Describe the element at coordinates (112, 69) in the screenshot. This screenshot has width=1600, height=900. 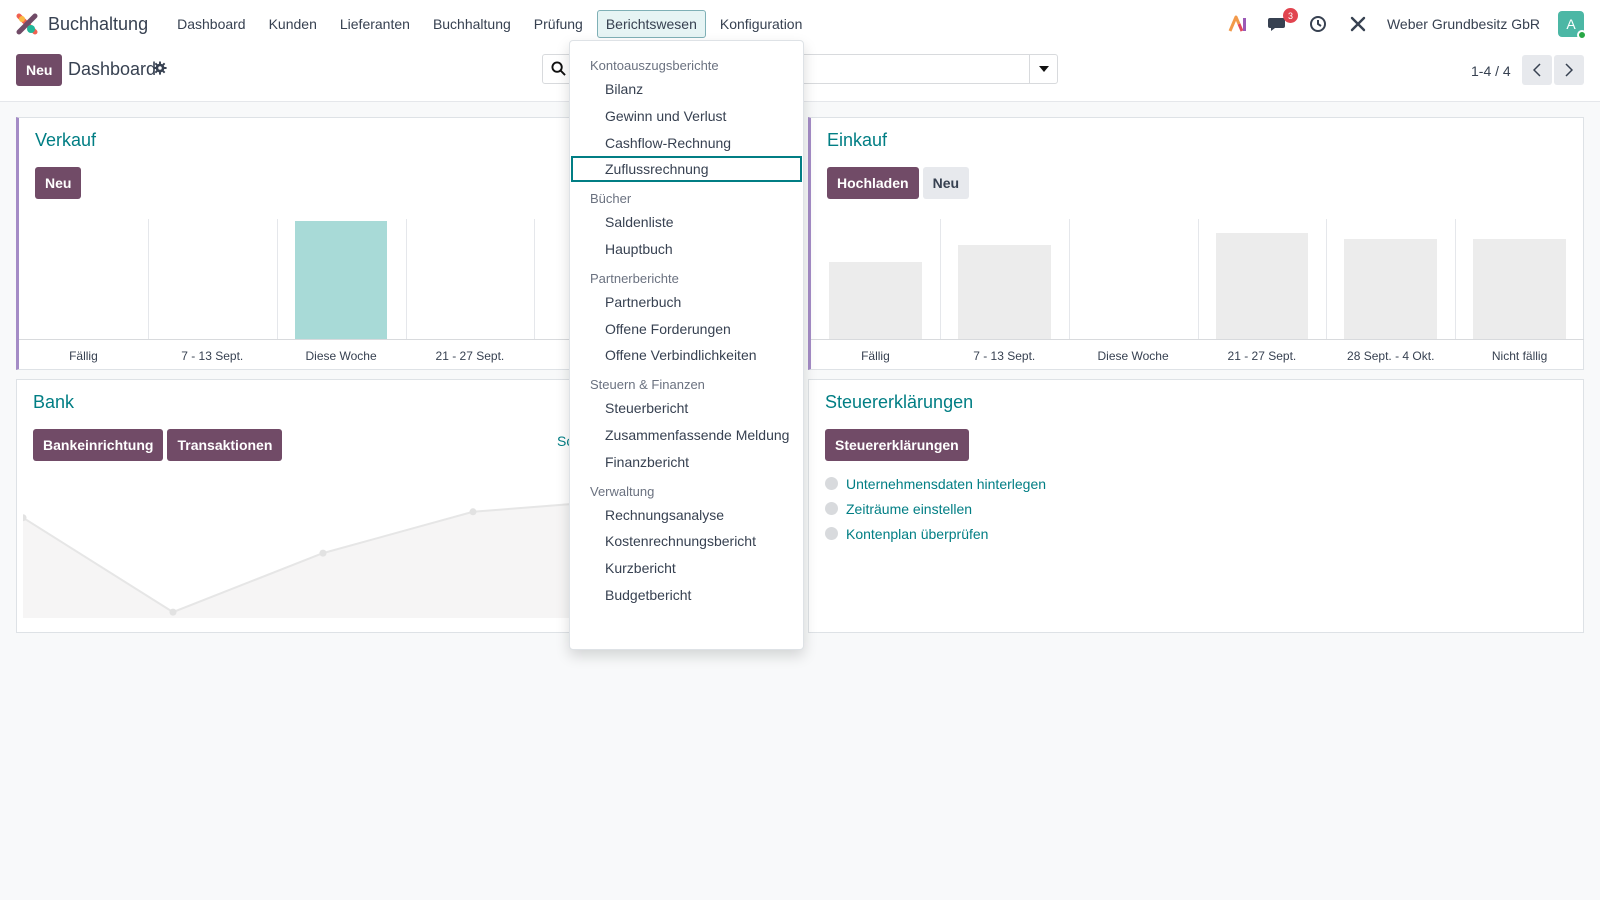
I see `page-title: Dashboard` at that location.